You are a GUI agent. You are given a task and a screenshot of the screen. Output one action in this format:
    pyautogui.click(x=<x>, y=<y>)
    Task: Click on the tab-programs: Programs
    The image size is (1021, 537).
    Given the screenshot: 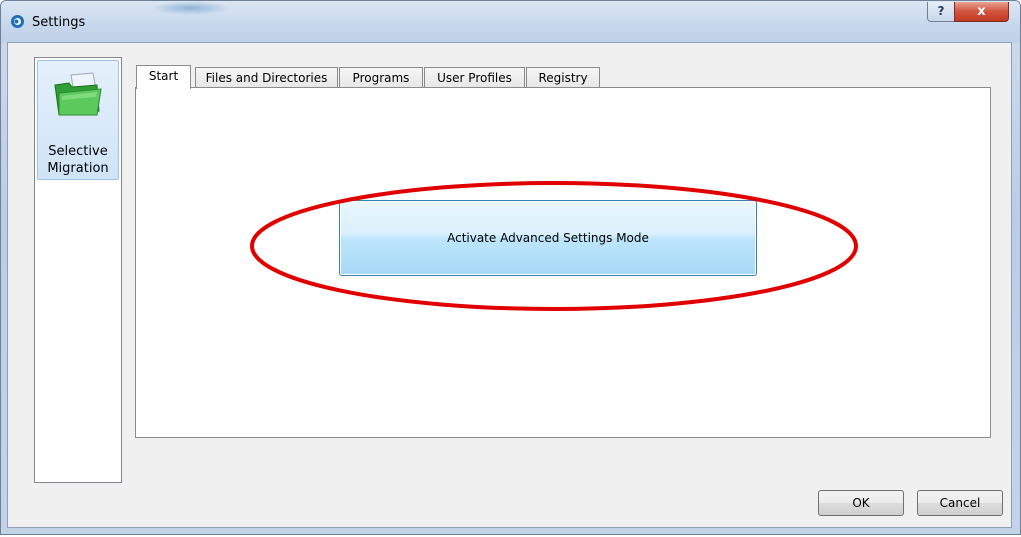 What is the action you would take?
    pyautogui.click(x=381, y=77)
    